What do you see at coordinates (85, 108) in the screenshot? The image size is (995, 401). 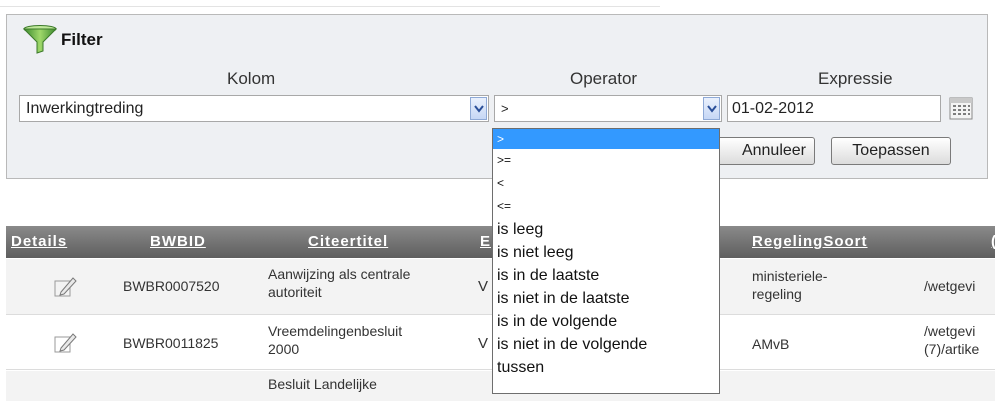 I see `kolom-select-value: Inwerkingtreding` at bounding box center [85, 108].